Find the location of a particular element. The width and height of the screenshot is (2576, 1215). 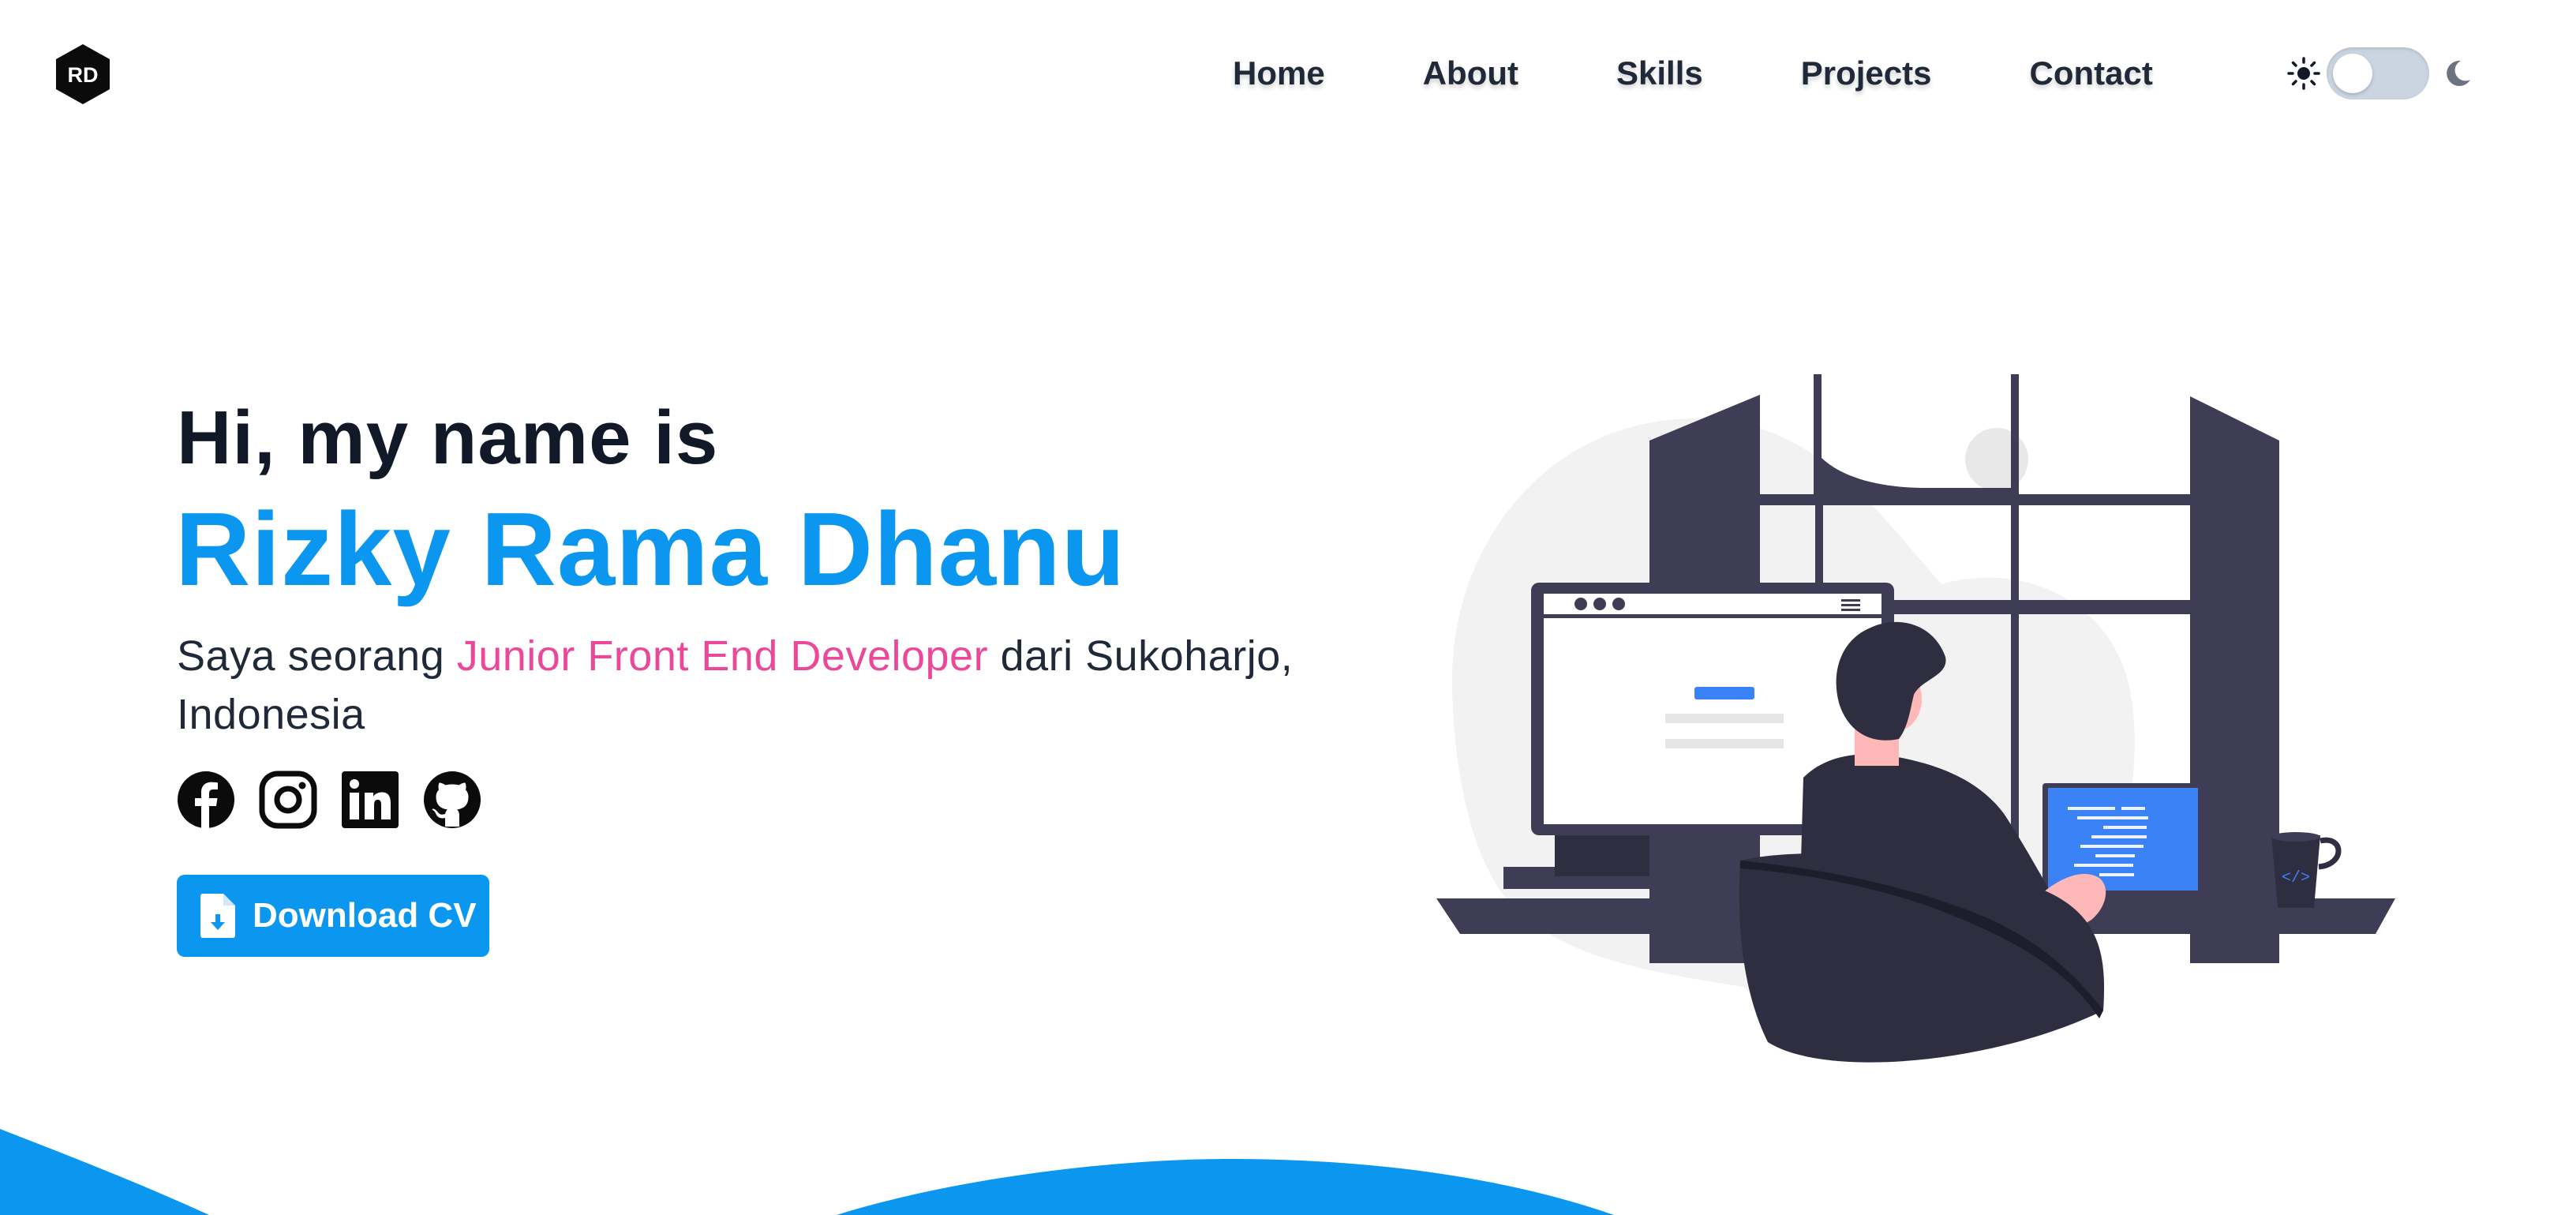

monitor-stand is located at coordinates (1602, 852).